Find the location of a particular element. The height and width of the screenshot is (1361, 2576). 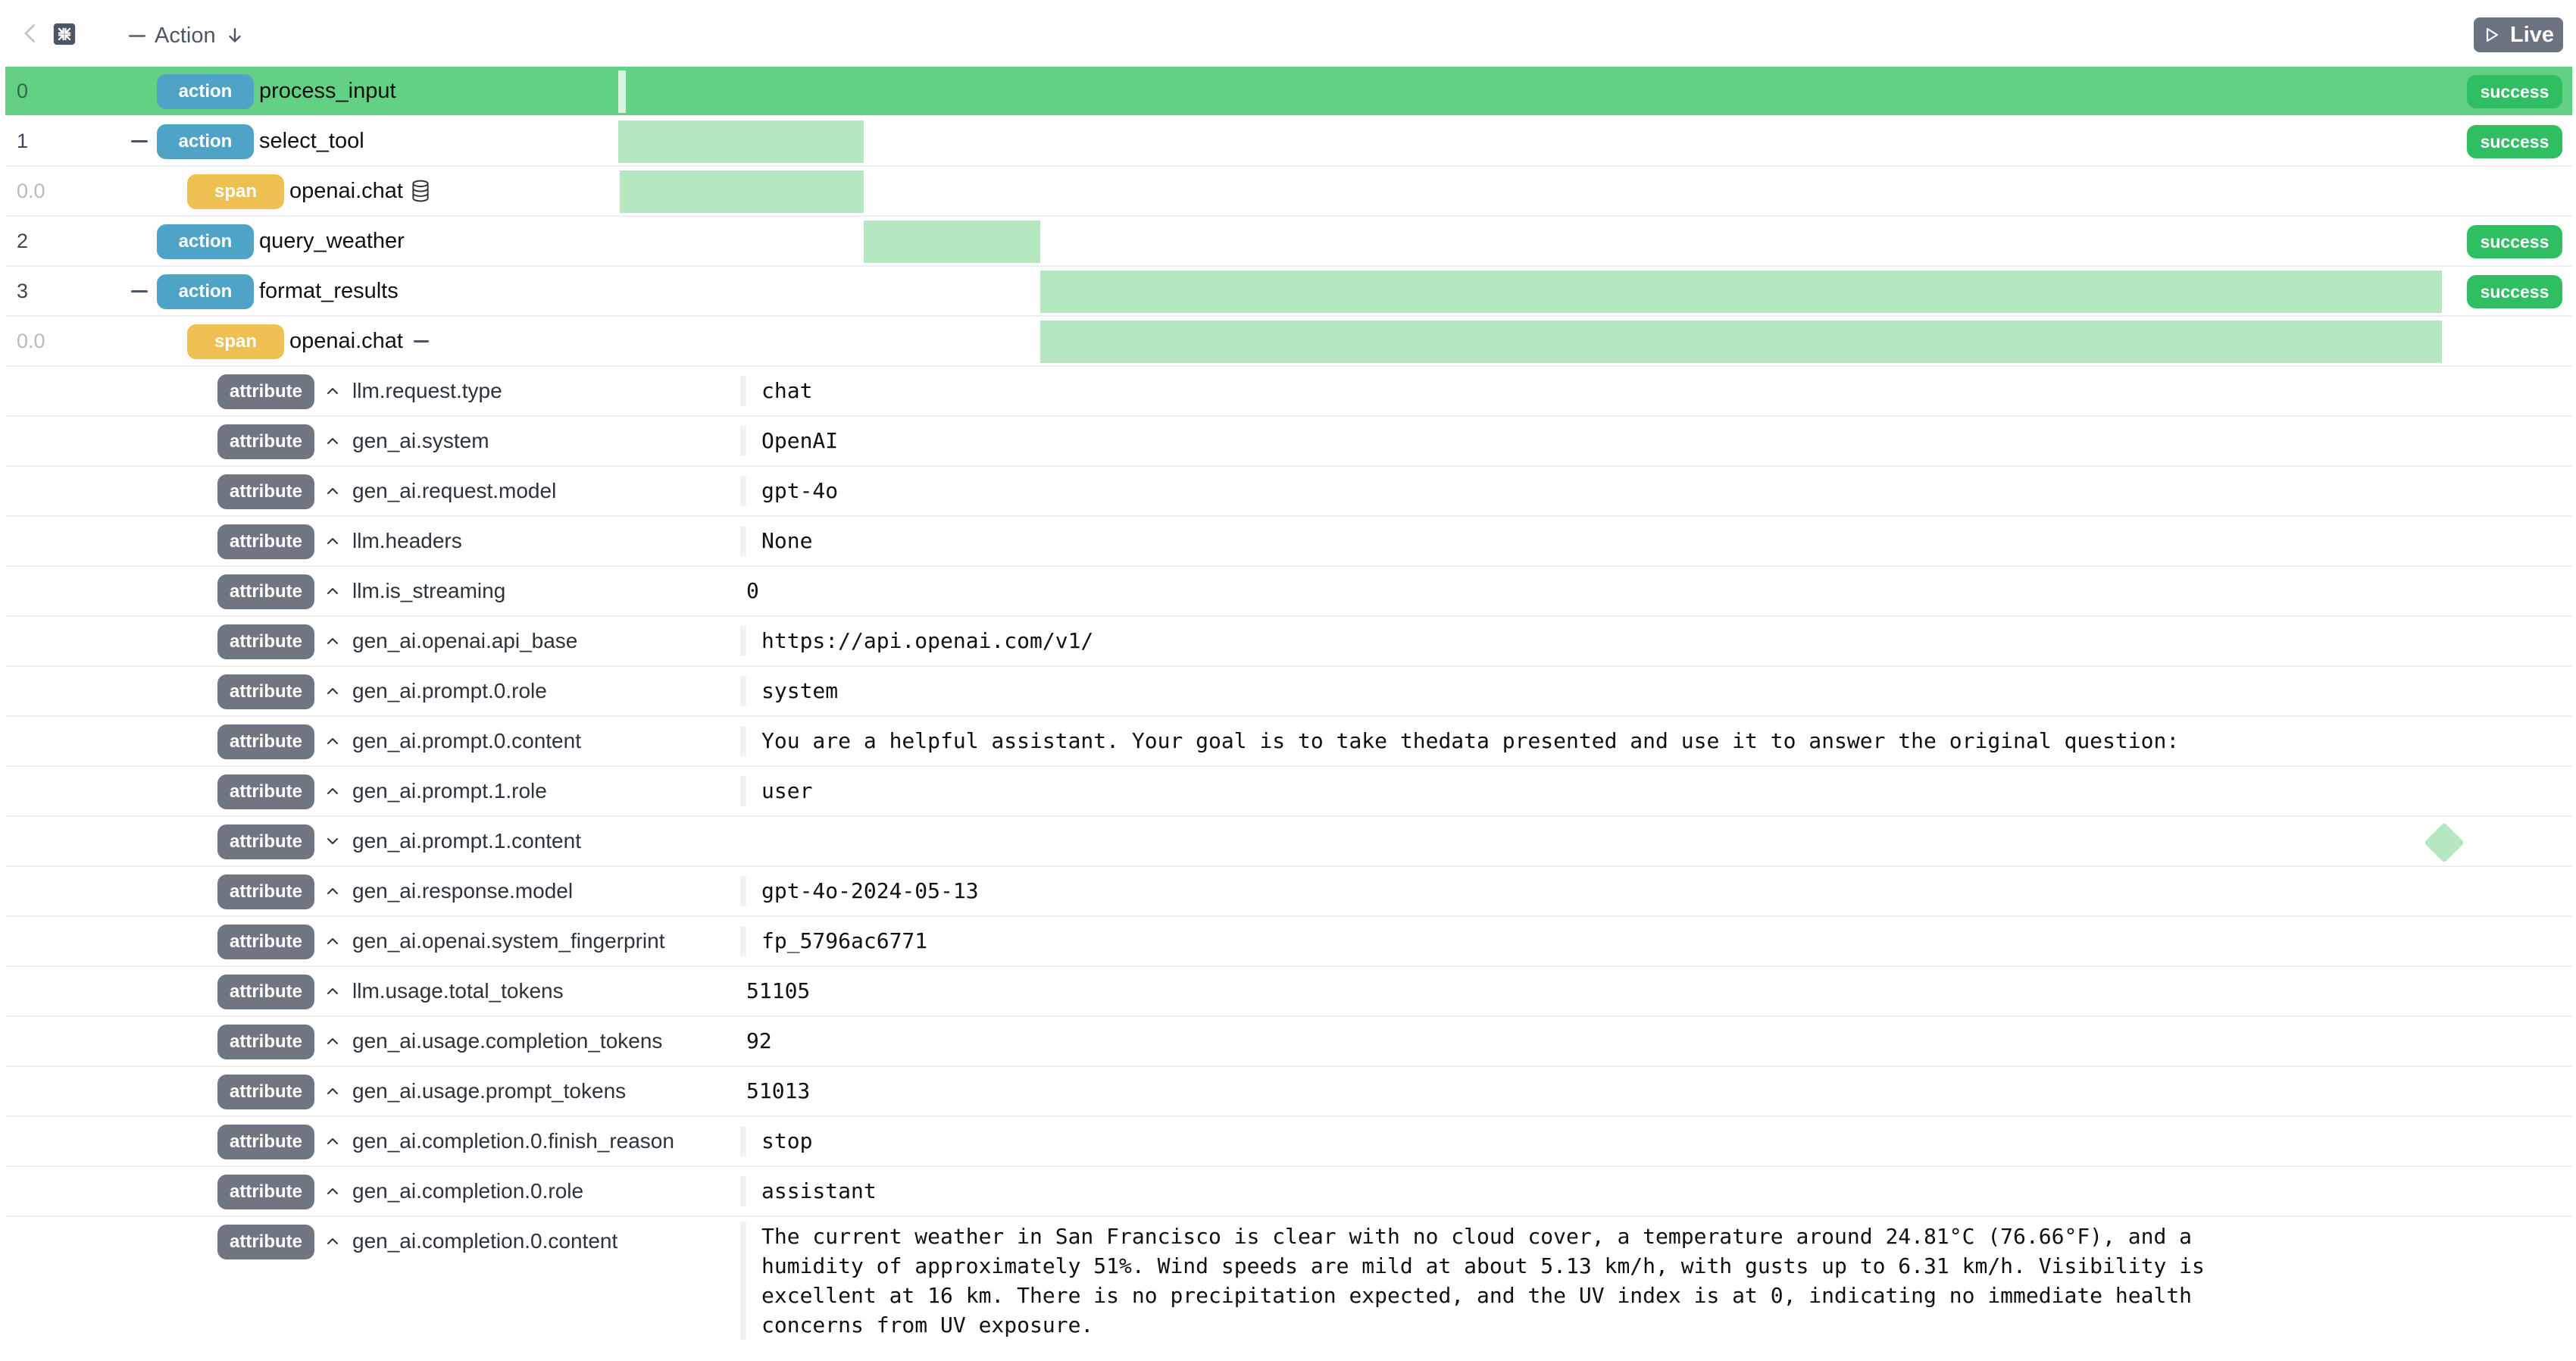

attribute-value: stop is located at coordinates (776, 1141).